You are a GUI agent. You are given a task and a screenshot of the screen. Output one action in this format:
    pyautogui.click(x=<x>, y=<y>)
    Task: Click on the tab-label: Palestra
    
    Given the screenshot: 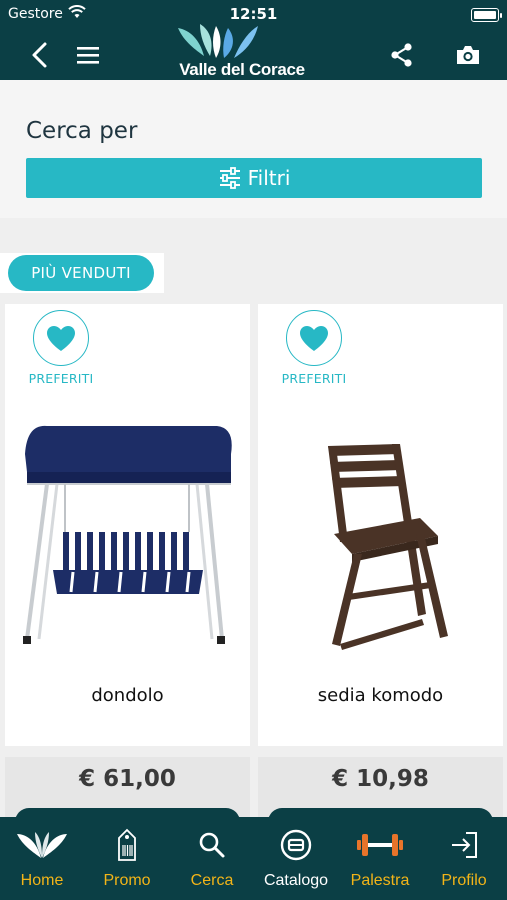 What is the action you would take?
    pyautogui.click(x=380, y=880)
    